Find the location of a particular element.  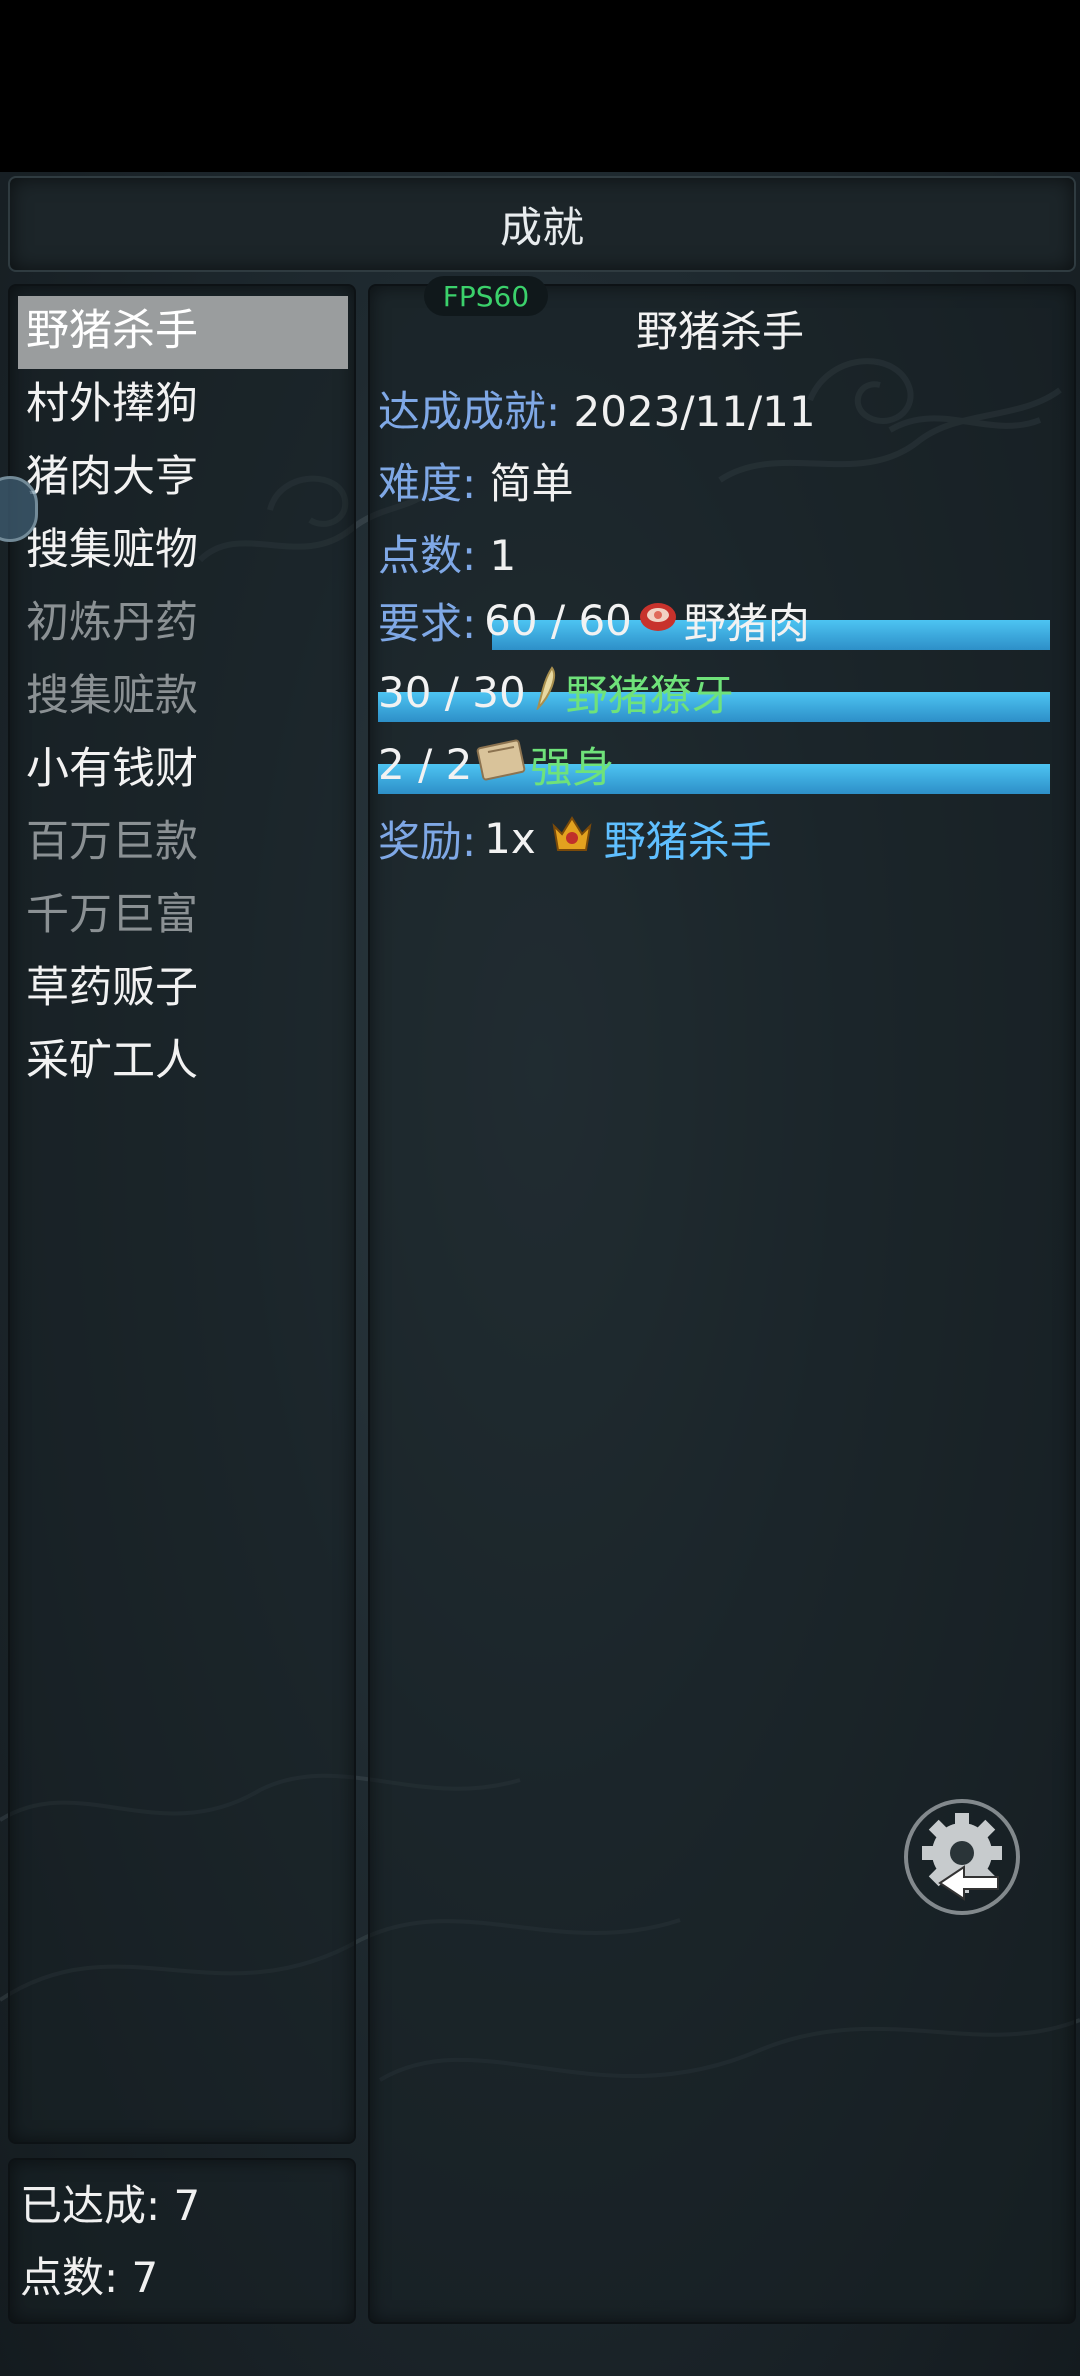

settings-back-button is located at coordinates (962, 1857).